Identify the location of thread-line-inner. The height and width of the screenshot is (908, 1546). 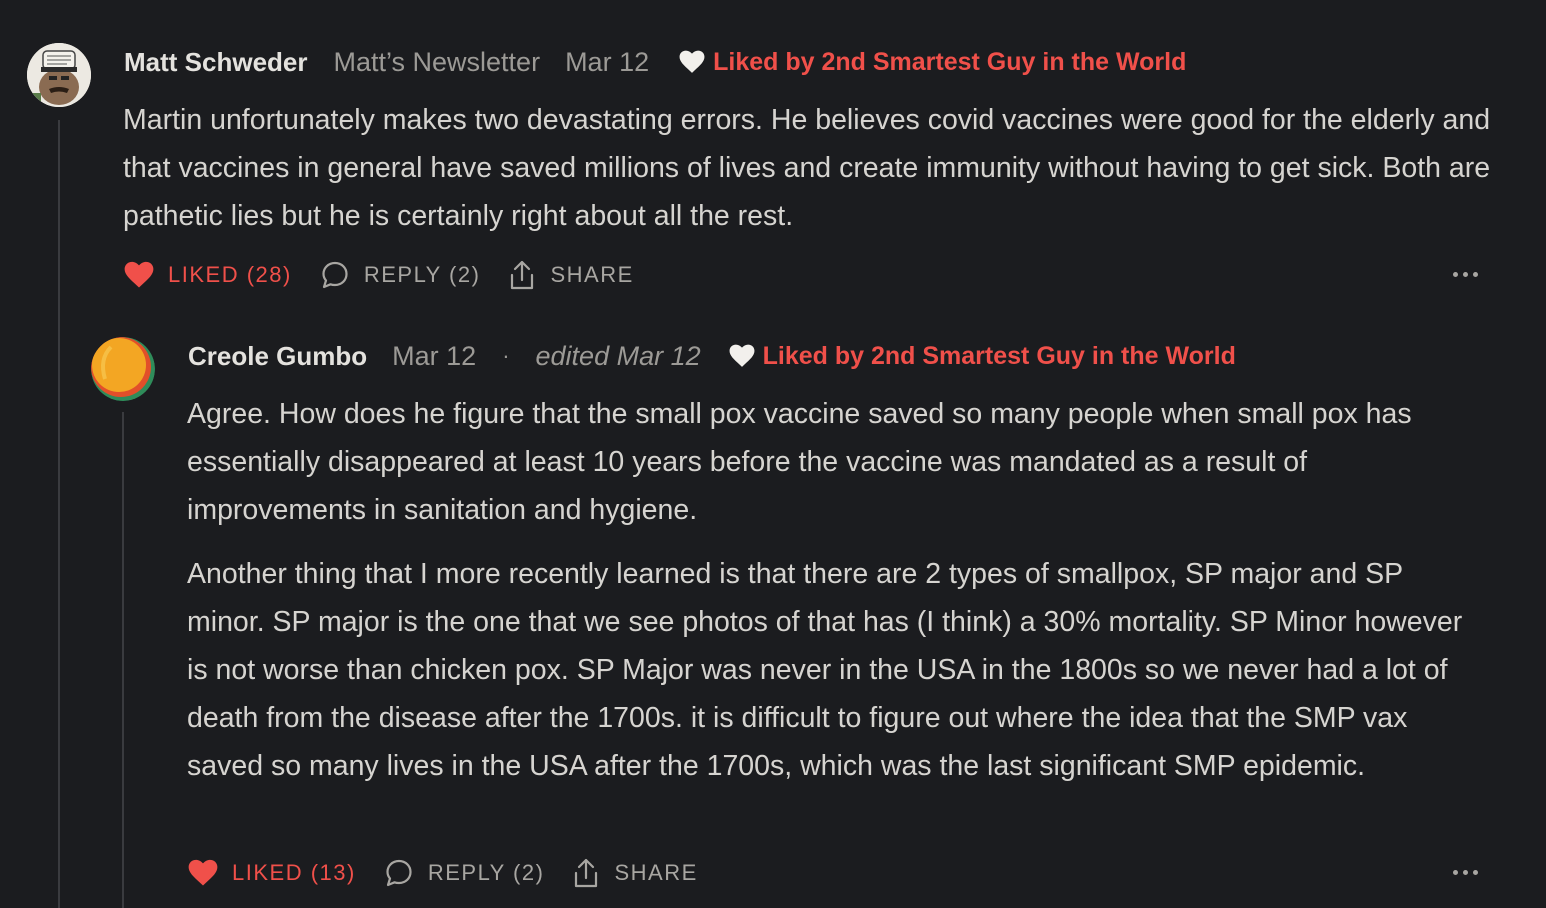
(123, 660).